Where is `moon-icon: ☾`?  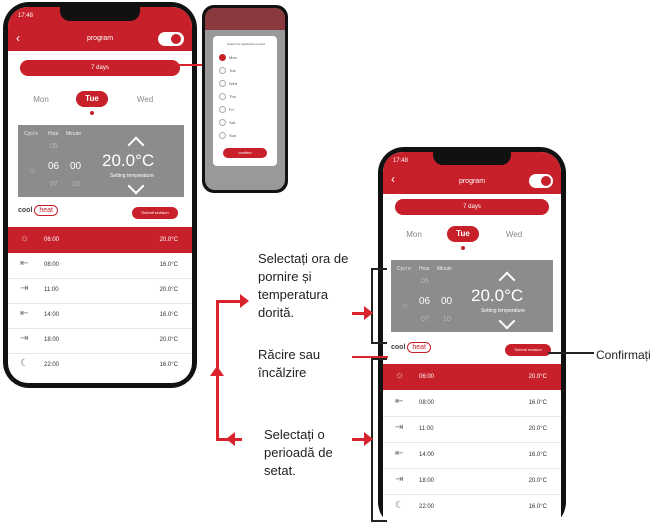
moon-icon: ☾ is located at coordinates (24, 363).